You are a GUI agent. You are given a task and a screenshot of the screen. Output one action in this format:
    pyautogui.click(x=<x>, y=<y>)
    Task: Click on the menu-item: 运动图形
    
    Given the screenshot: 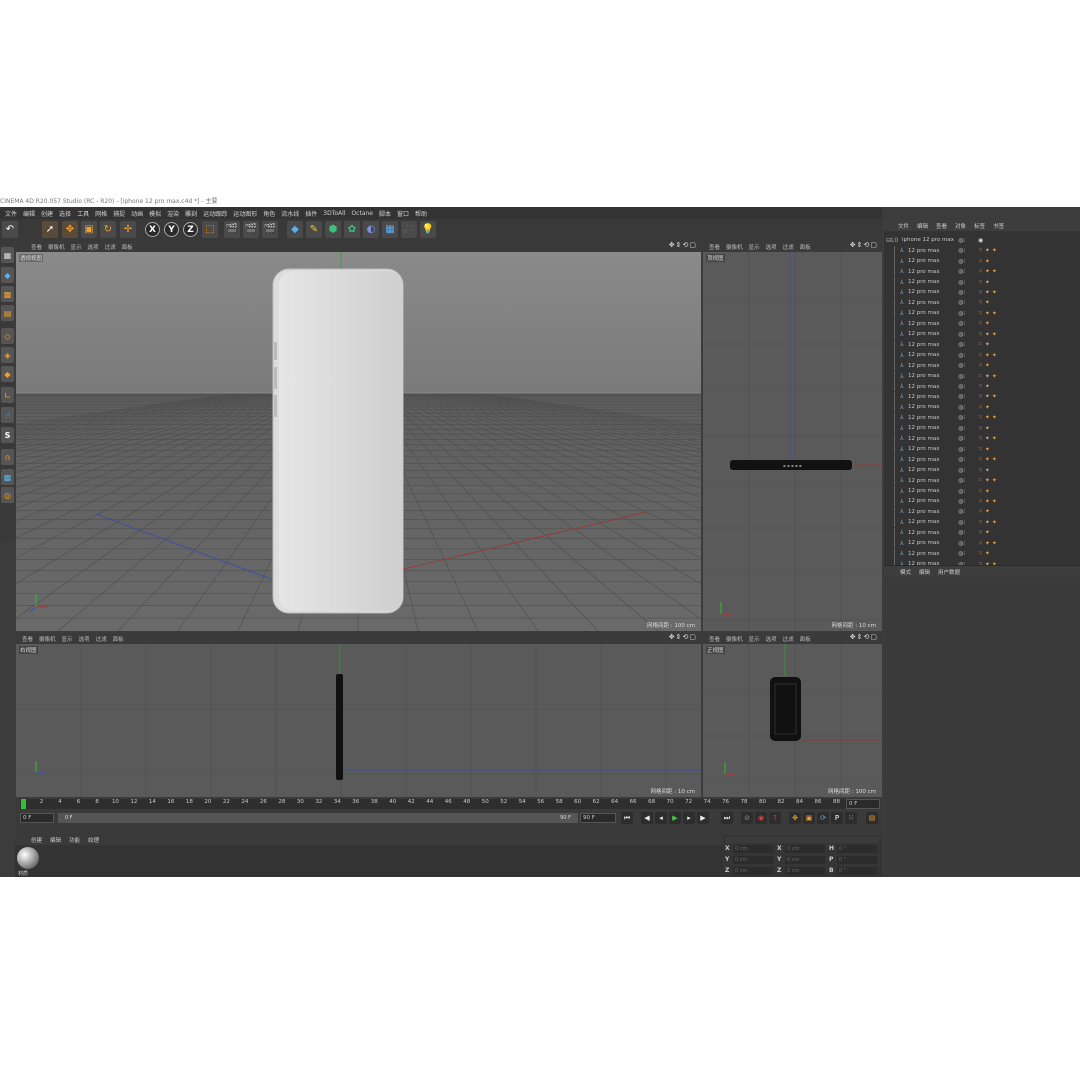 What is the action you would take?
    pyautogui.click(x=245, y=213)
    